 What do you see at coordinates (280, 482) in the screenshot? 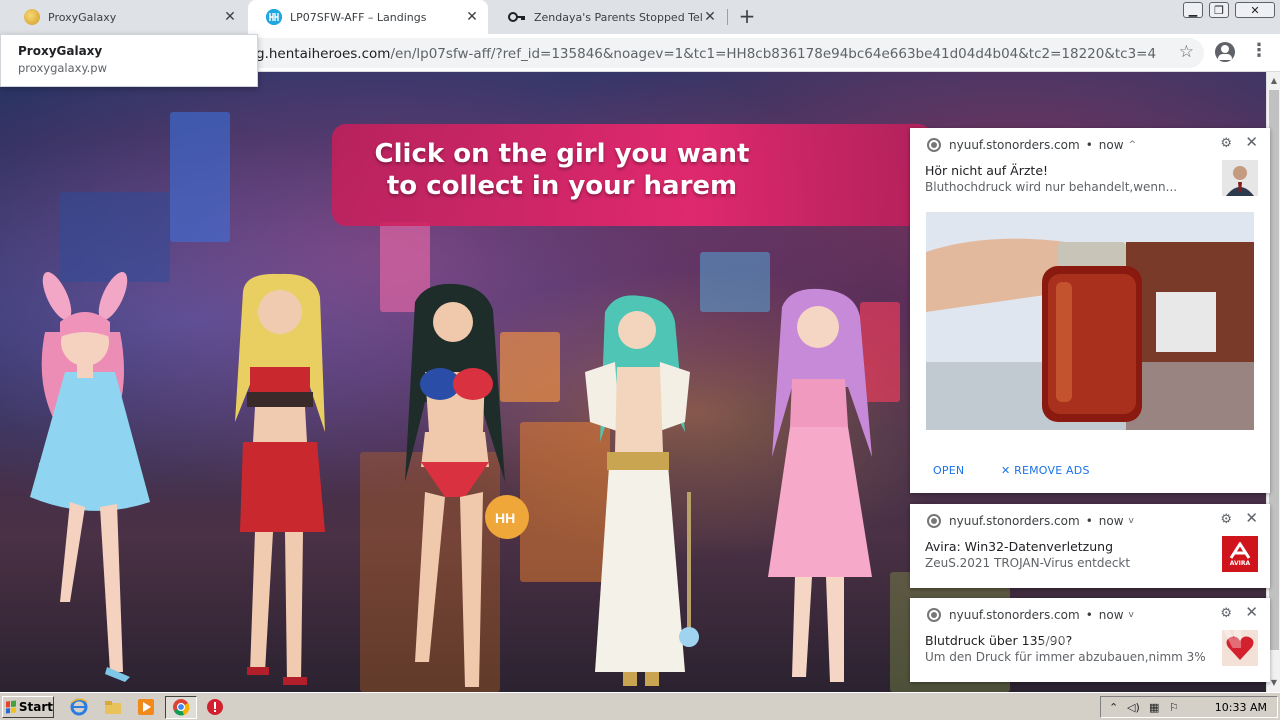
I see `character-blonde-girl` at bounding box center [280, 482].